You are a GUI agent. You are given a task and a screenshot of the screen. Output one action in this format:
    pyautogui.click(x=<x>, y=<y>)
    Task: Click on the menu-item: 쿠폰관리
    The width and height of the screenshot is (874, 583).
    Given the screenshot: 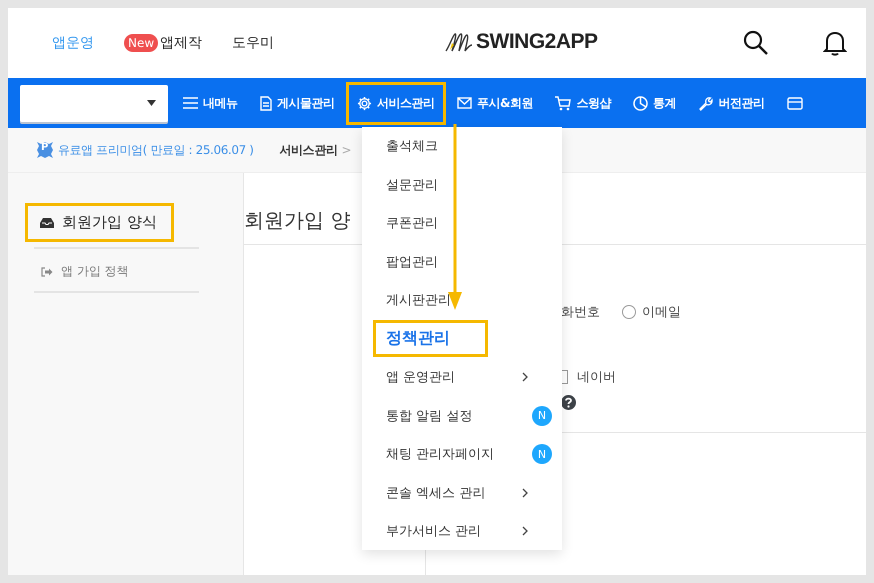 What is the action you would take?
    pyautogui.click(x=462, y=223)
    